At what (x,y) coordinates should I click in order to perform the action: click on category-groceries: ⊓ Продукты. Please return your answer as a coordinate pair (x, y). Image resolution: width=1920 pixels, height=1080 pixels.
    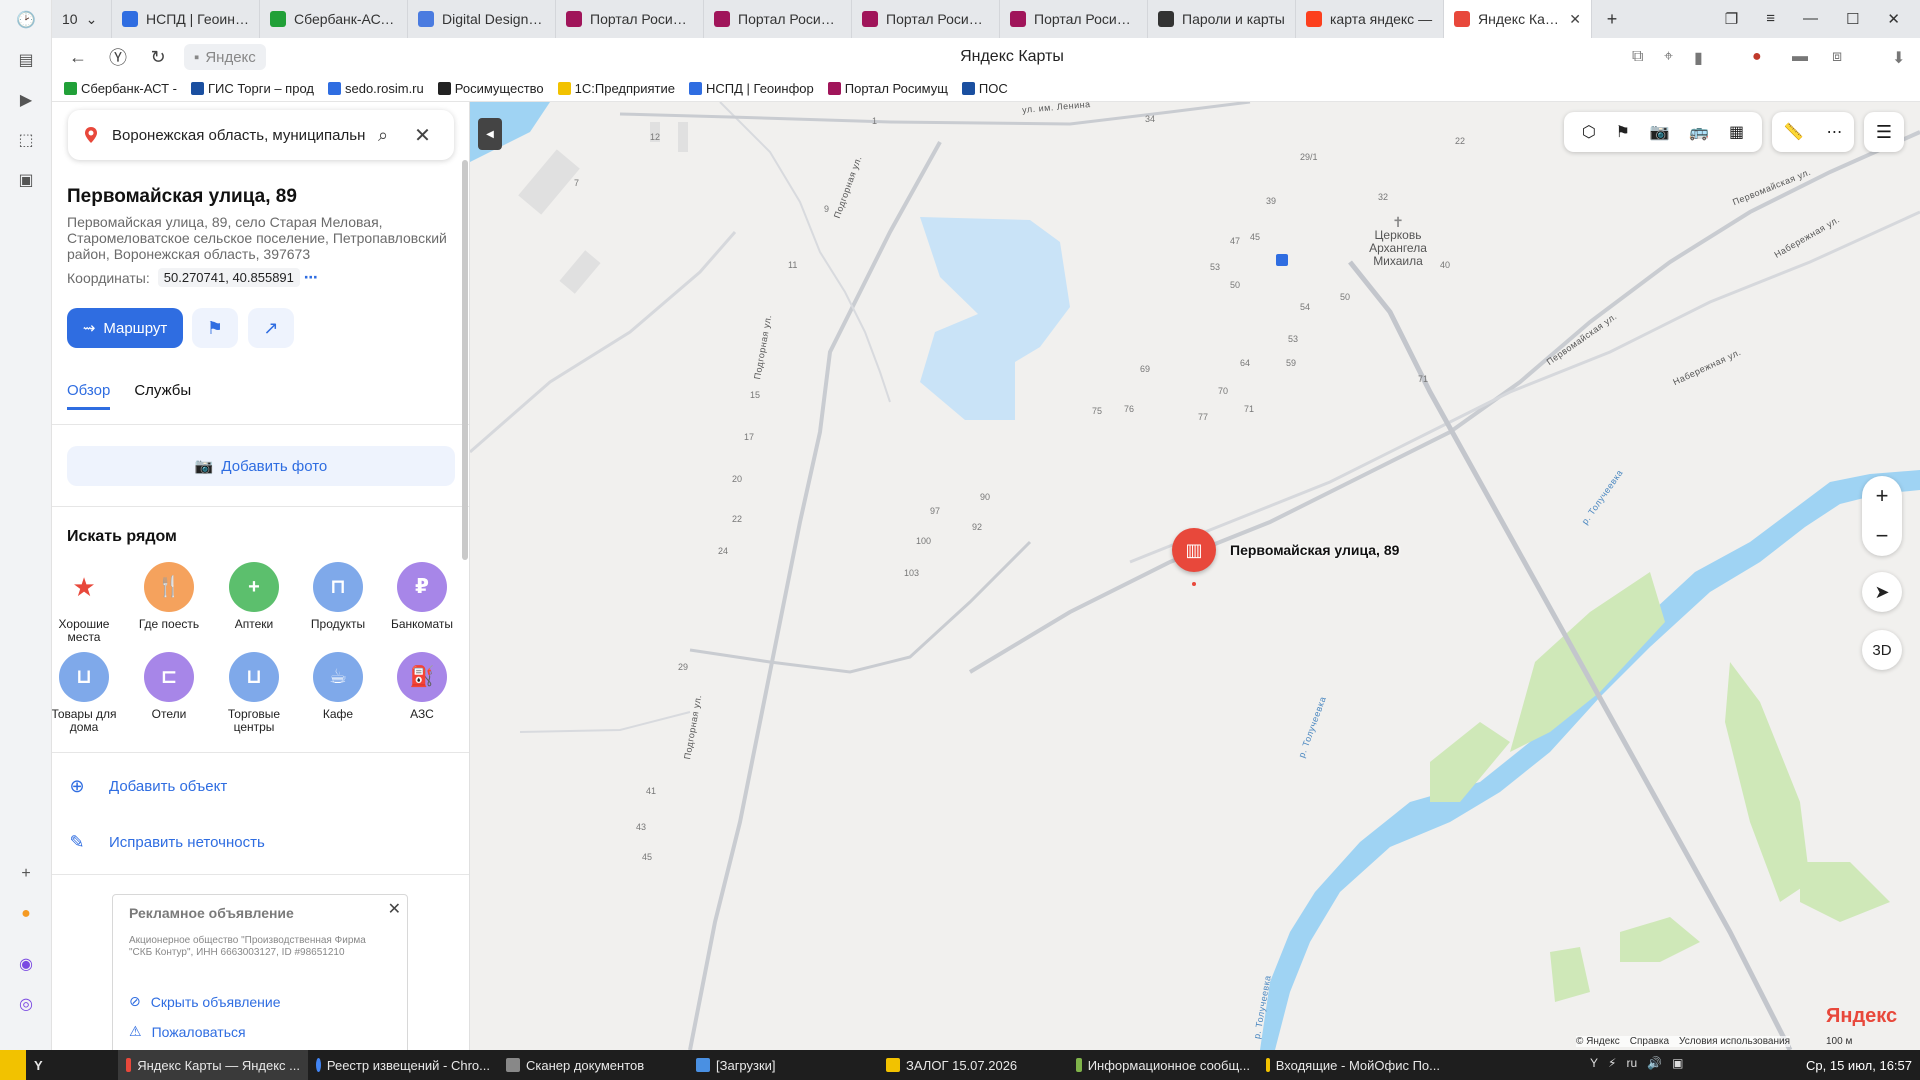
    Looking at the image, I should click on (338, 596).